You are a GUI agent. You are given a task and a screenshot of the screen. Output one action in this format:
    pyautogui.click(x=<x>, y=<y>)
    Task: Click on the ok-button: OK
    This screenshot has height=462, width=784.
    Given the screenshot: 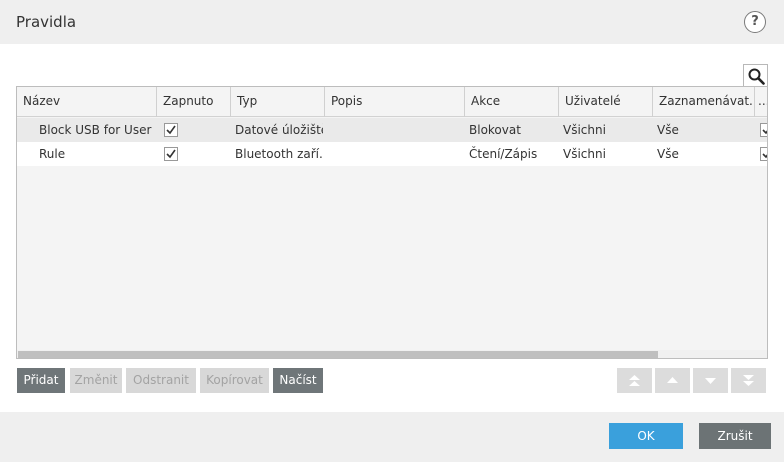 What is the action you would take?
    pyautogui.click(x=646, y=436)
    